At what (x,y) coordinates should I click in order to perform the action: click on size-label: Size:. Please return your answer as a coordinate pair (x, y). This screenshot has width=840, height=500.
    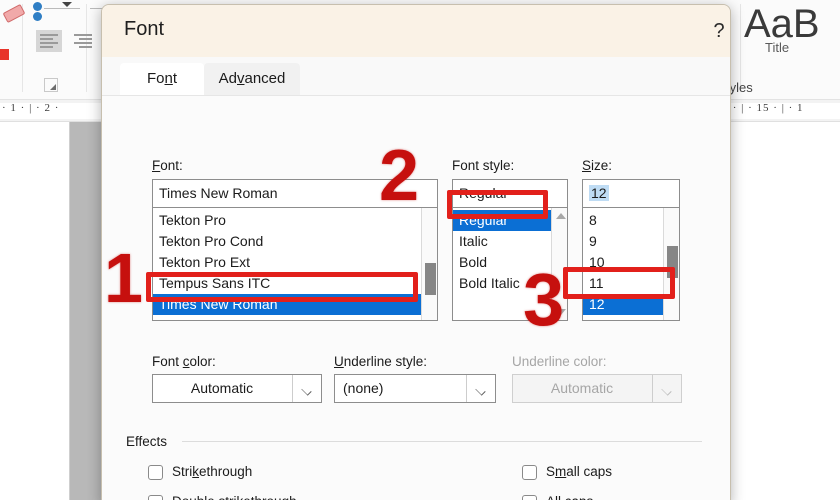
    Looking at the image, I should click on (597, 165).